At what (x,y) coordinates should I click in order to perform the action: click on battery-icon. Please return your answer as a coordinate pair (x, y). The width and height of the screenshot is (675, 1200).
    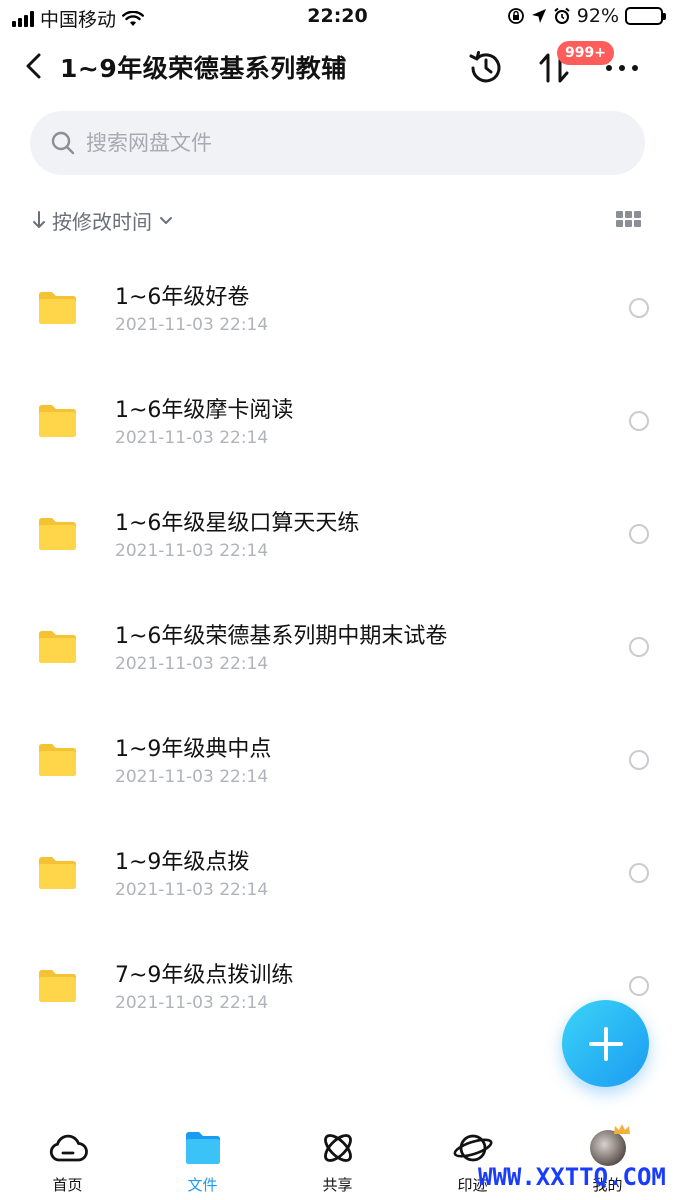
    Looking at the image, I should click on (645, 16).